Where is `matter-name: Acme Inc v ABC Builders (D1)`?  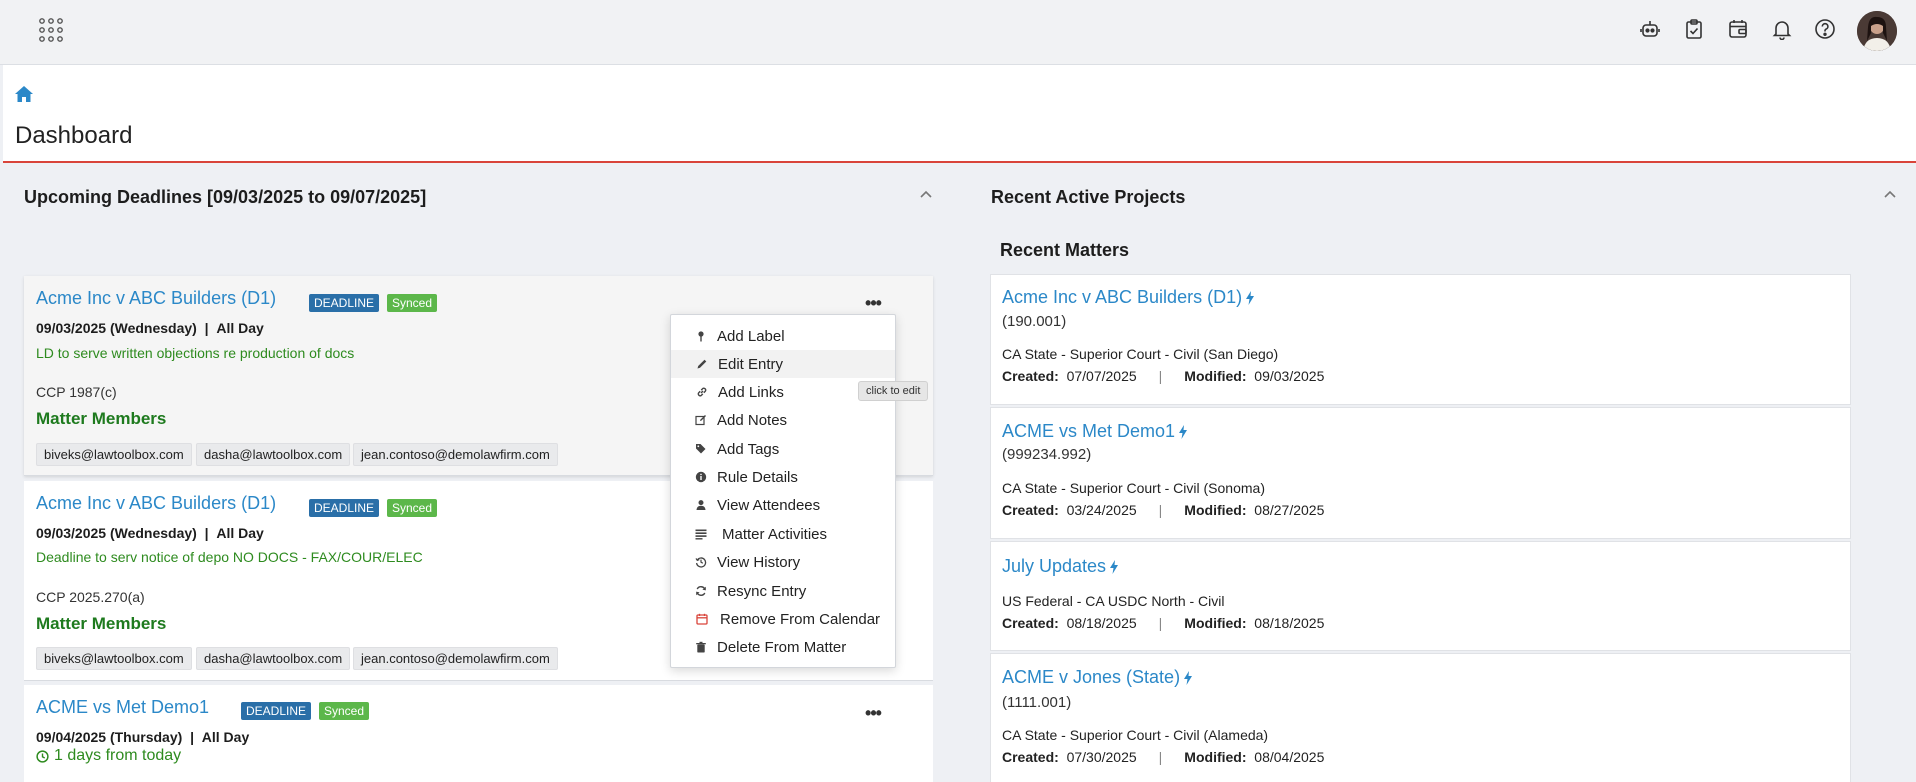
matter-name: Acme Inc v ABC Builders (D1) is located at coordinates (1122, 297).